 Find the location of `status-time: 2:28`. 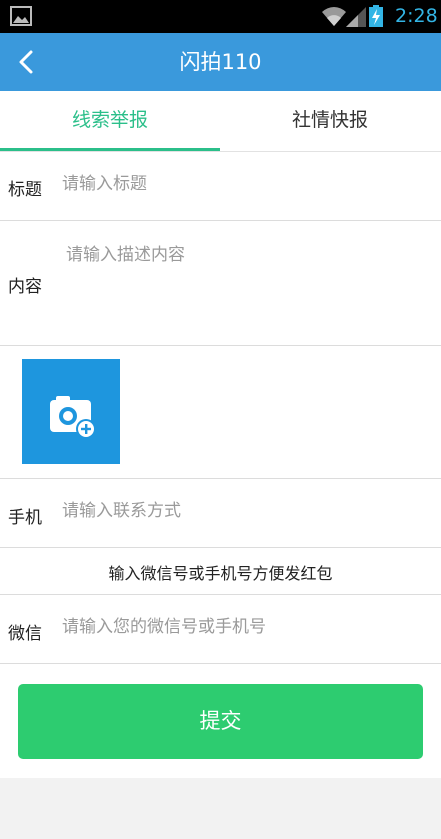

status-time: 2:28 is located at coordinates (416, 16).